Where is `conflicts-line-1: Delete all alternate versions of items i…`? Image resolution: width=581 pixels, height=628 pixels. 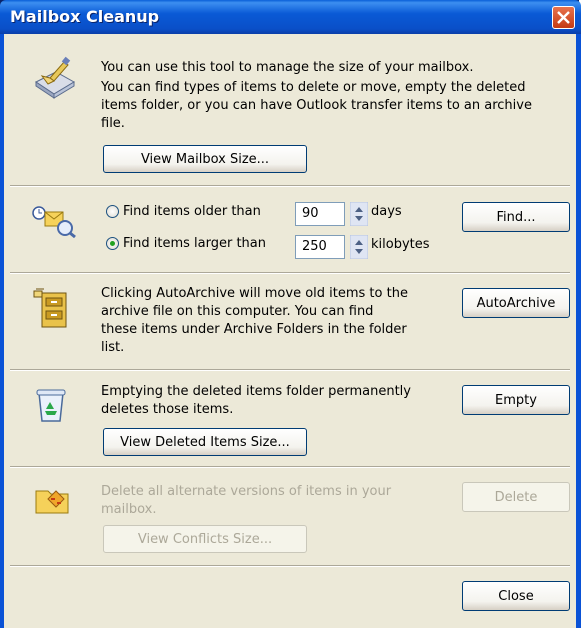
conflicts-line-1: Delete all alternate versions of items i… is located at coordinates (246, 491).